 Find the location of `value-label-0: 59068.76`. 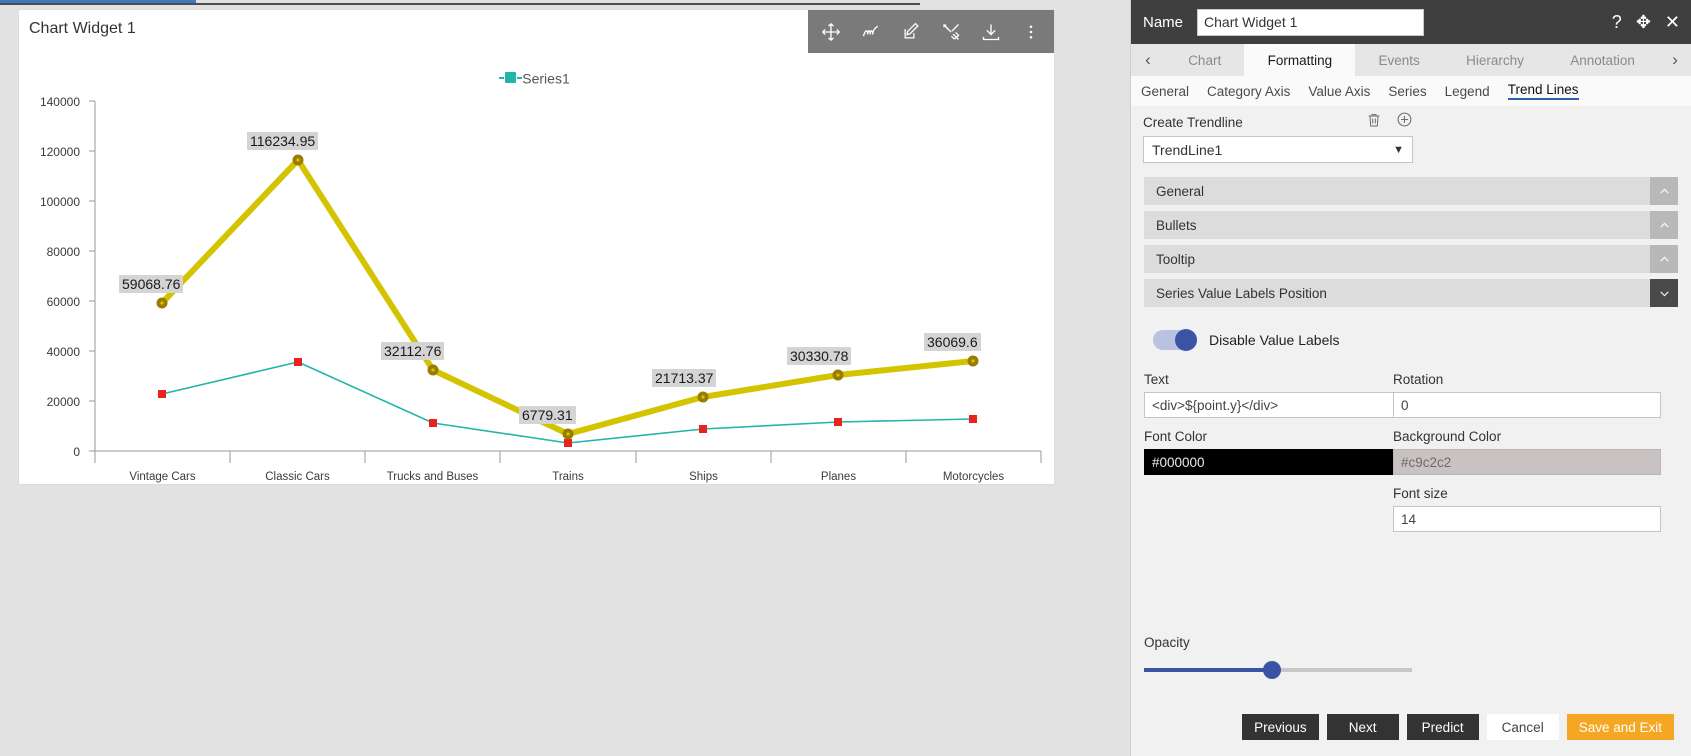

value-label-0: 59068.76 is located at coordinates (151, 284).